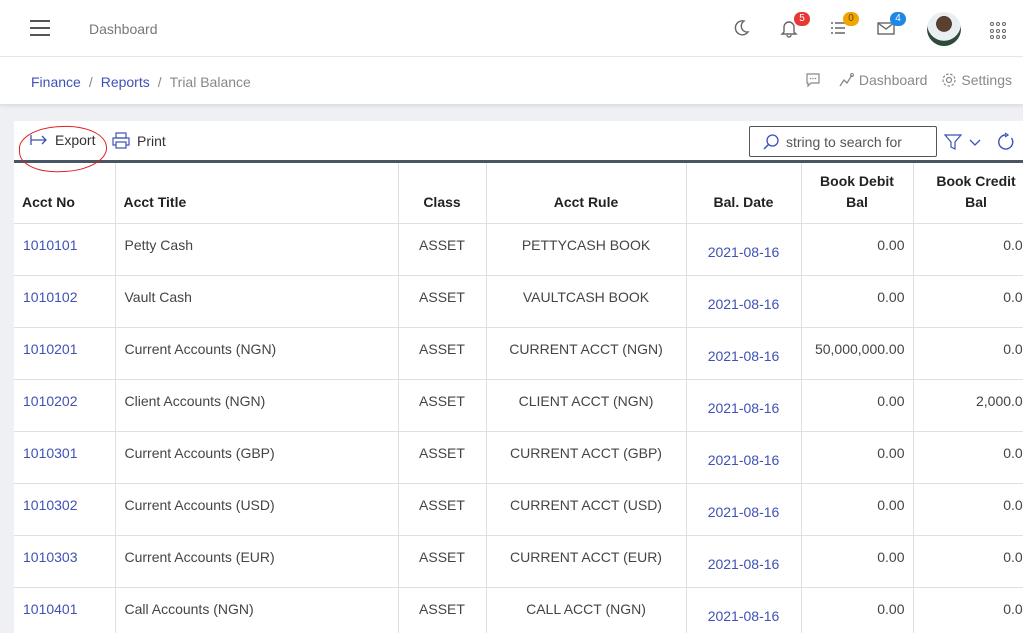 Image resolution: width=1023 pixels, height=633 pixels. Describe the element at coordinates (75, 140) in the screenshot. I see `export-button-label: Export` at that location.